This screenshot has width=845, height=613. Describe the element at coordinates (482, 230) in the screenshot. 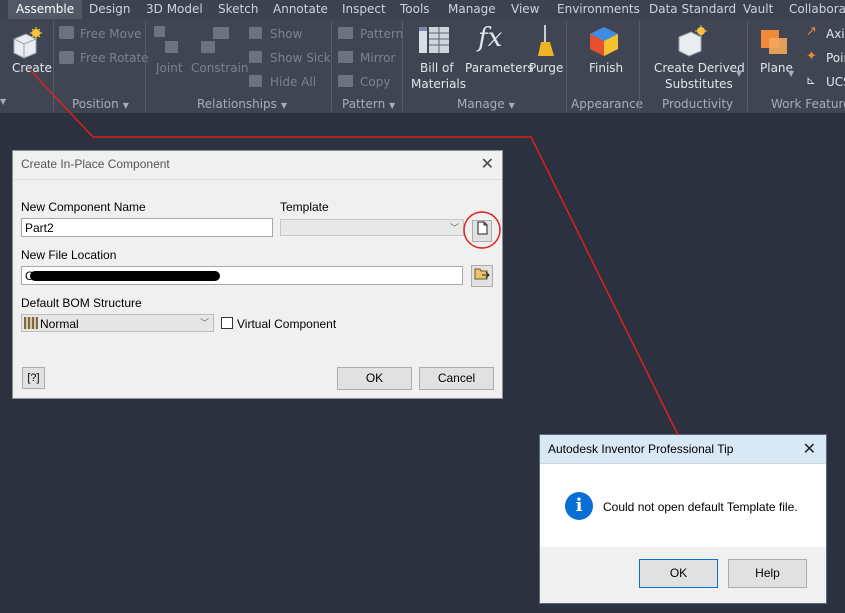

I see `annotation-circle` at that location.